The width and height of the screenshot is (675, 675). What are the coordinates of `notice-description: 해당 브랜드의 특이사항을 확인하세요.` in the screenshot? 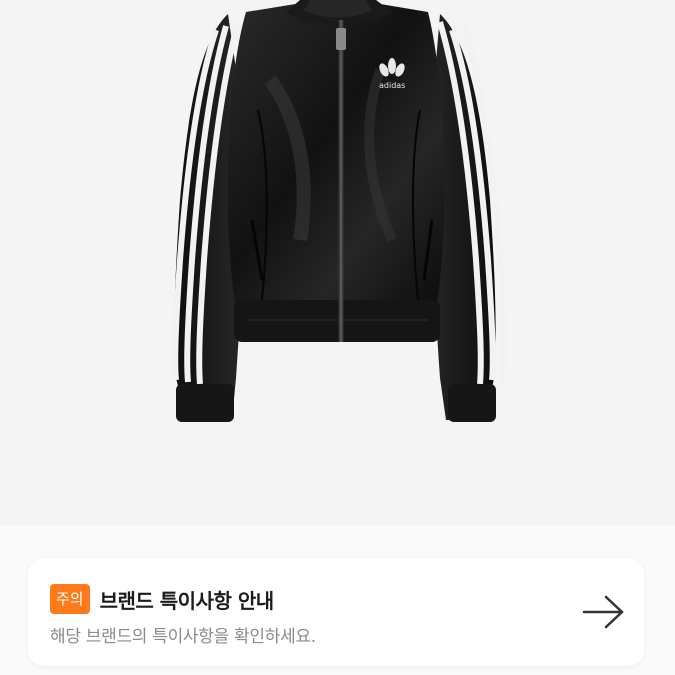 It's located at (183, 637).